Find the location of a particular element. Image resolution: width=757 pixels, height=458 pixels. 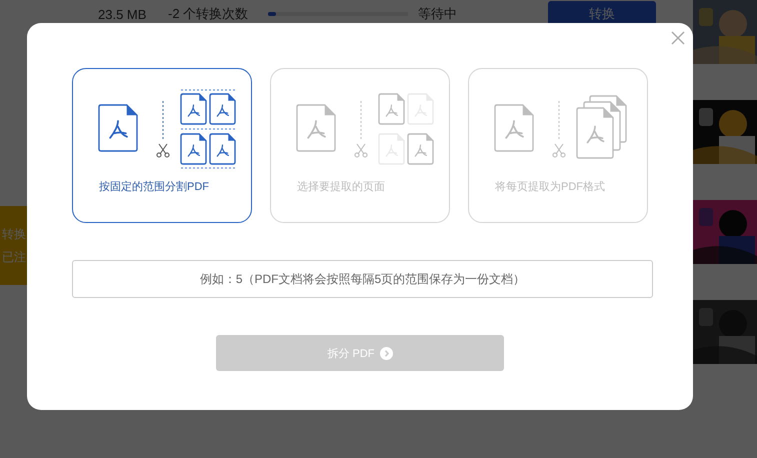

banner-text: 已注 is located at coordinates (14, 257).